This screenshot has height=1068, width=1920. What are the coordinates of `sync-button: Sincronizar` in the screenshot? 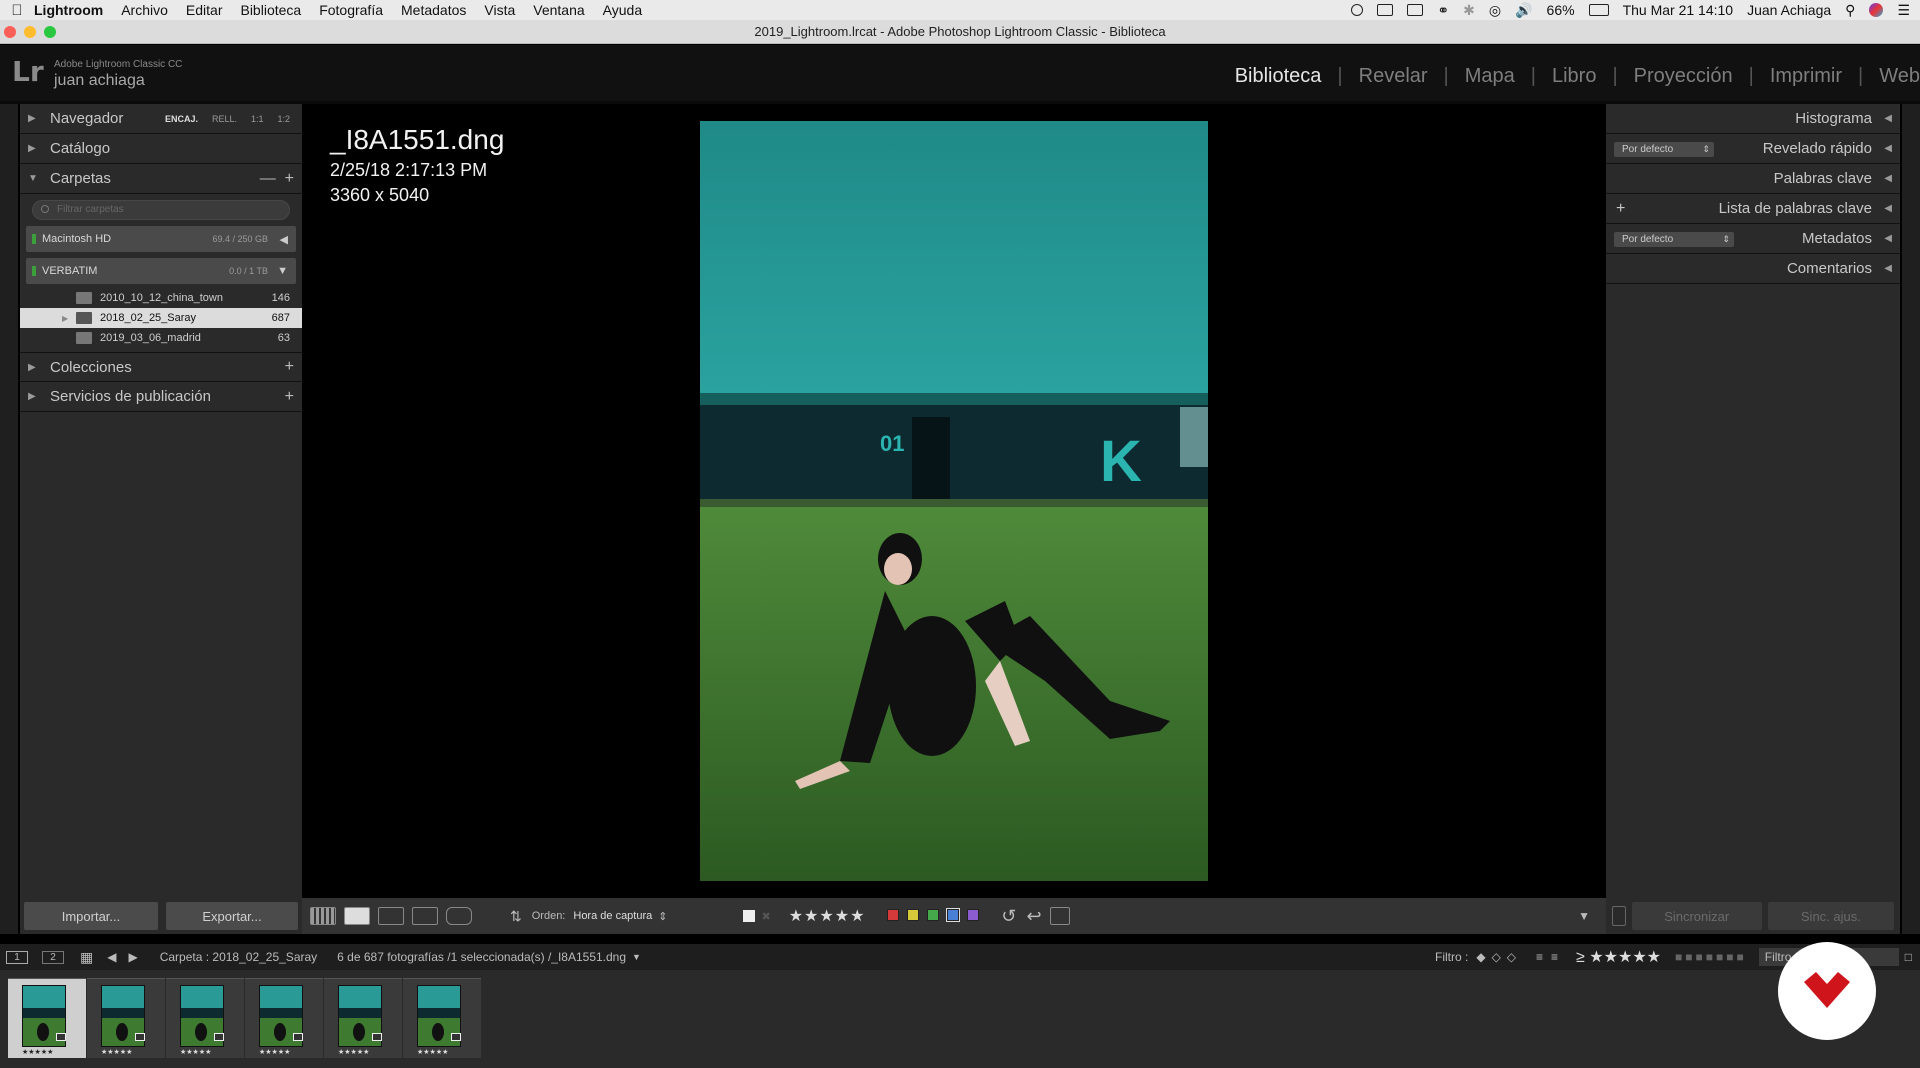 It's located at (1696, 916).